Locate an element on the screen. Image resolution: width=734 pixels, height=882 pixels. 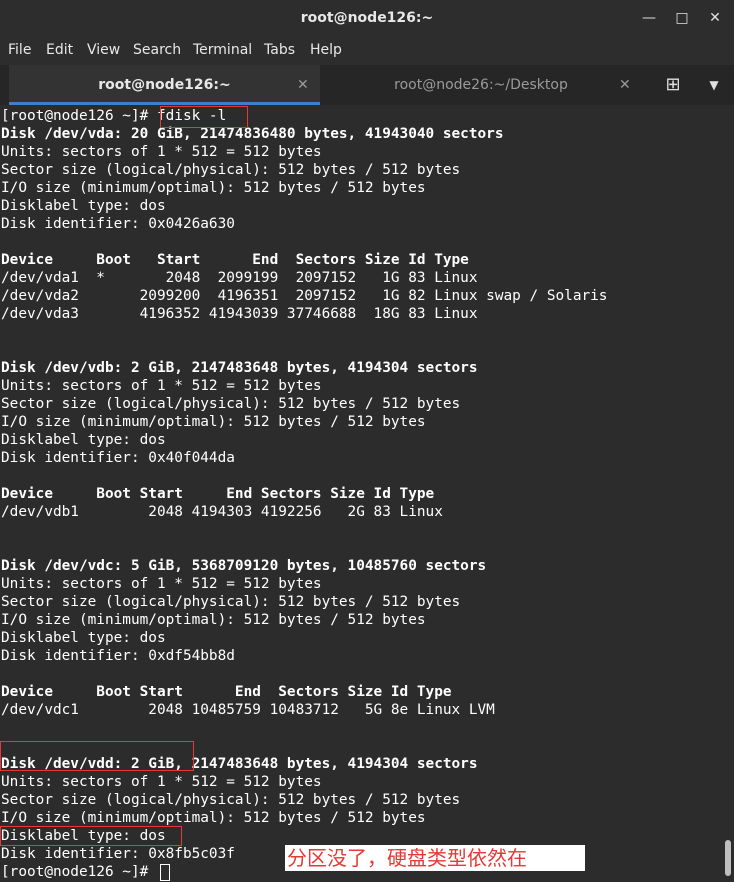
terminal-line: Disk identifier: 0xdf54bb8d is located at coordinates (118, 656).